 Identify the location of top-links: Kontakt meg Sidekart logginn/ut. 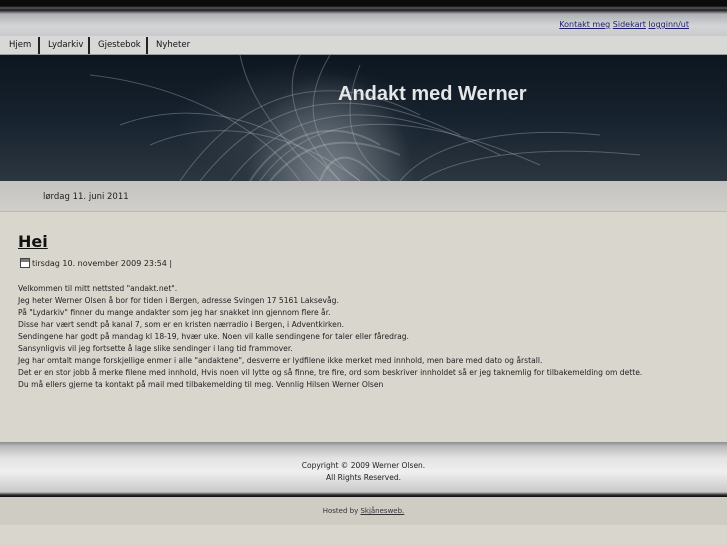
(624, 24).